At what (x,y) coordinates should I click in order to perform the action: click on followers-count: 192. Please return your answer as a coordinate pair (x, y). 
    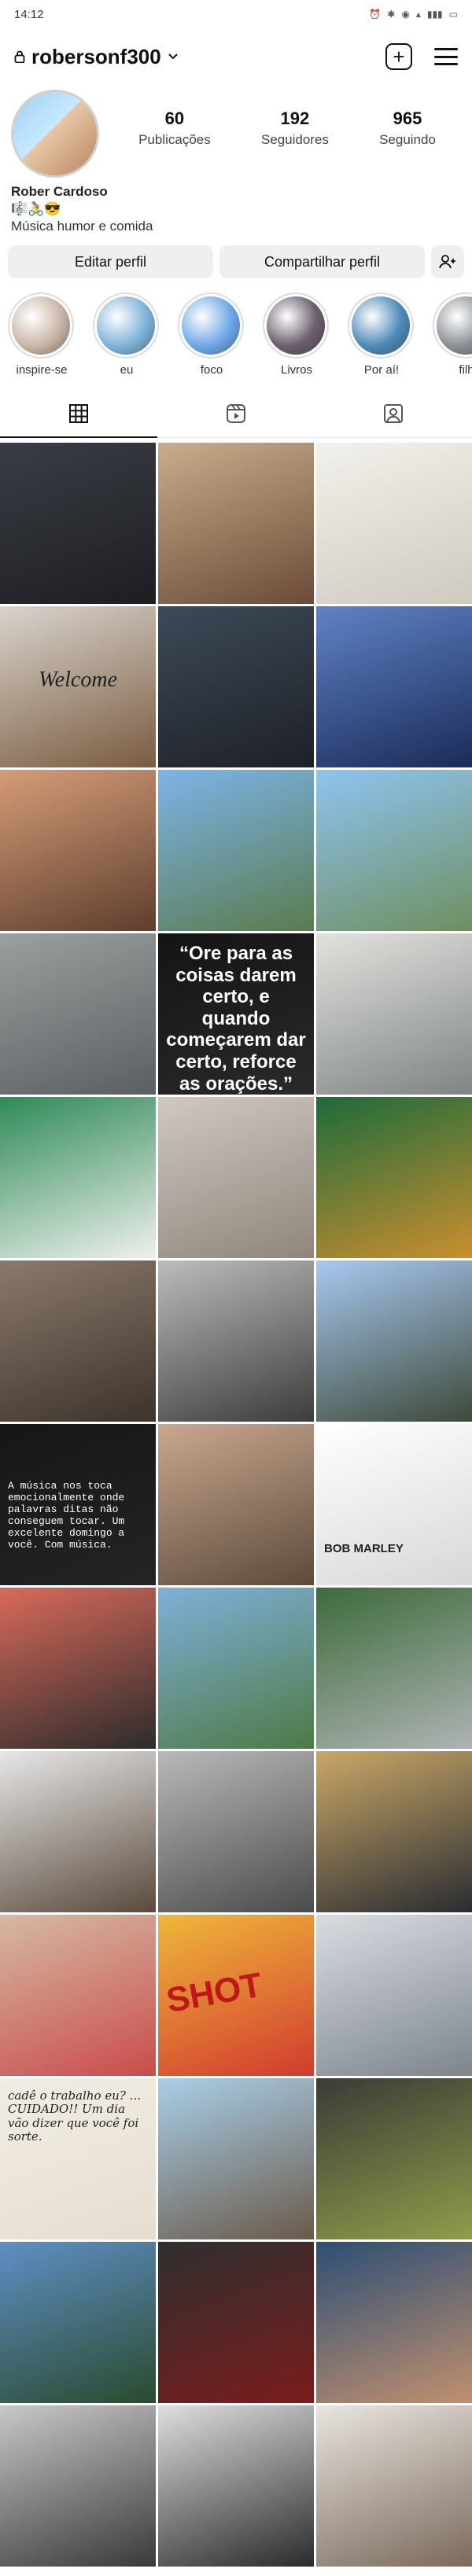
    Looking at the image, I should click on (295, 118).